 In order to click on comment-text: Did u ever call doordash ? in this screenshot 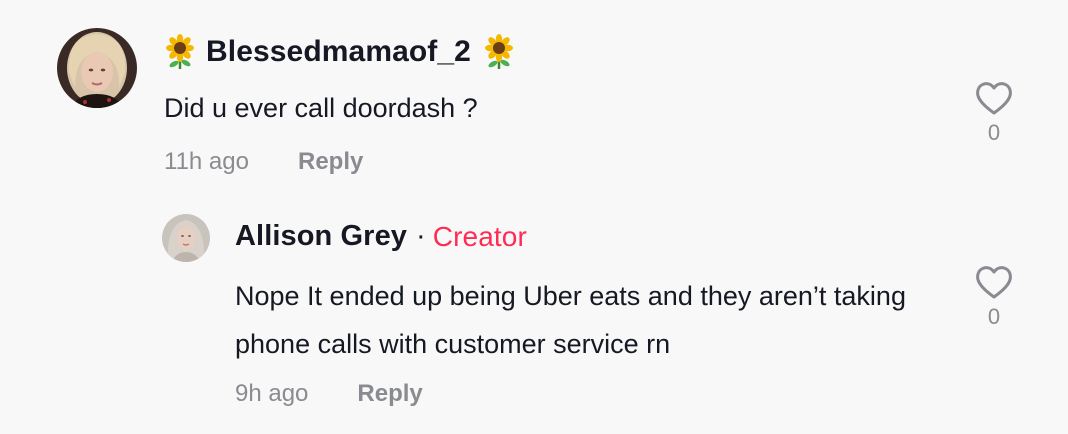, I will do `click(321, 108)`.